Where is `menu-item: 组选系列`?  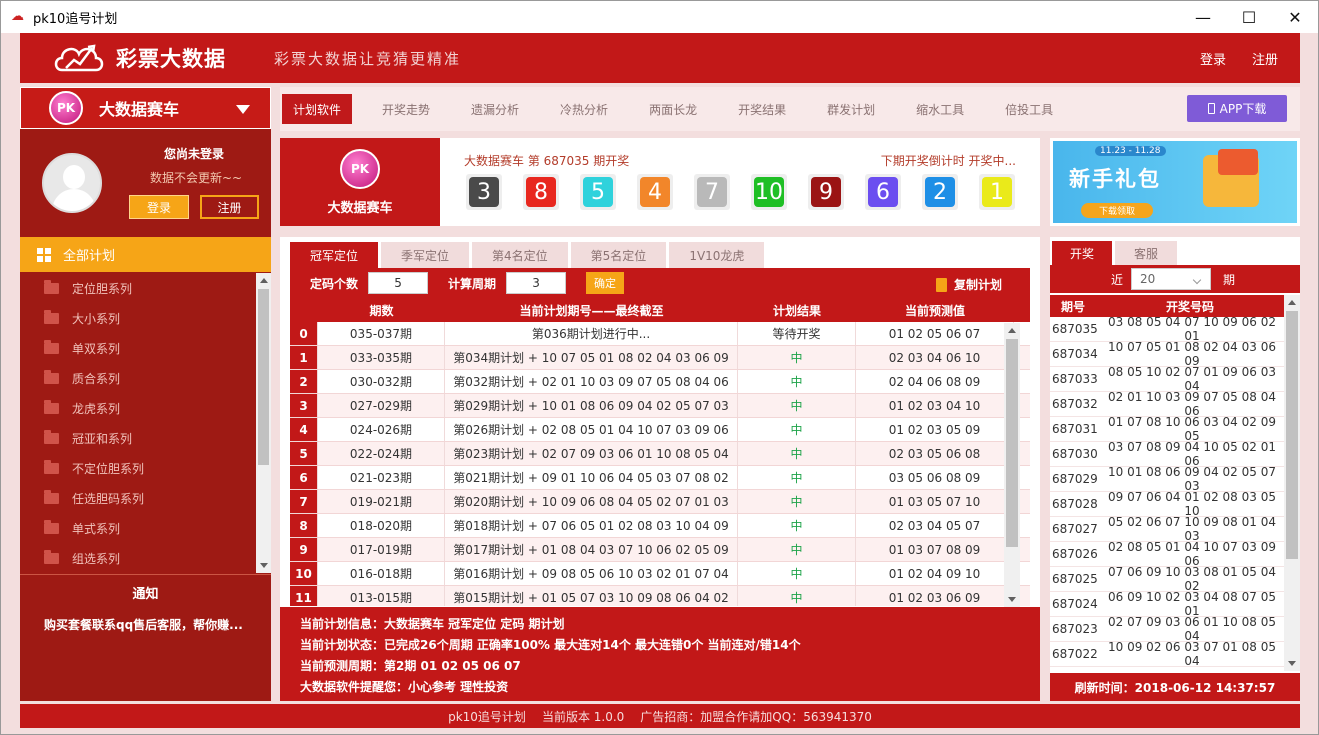
menu-item: 组选系列 is located at coordinates (138, 558).